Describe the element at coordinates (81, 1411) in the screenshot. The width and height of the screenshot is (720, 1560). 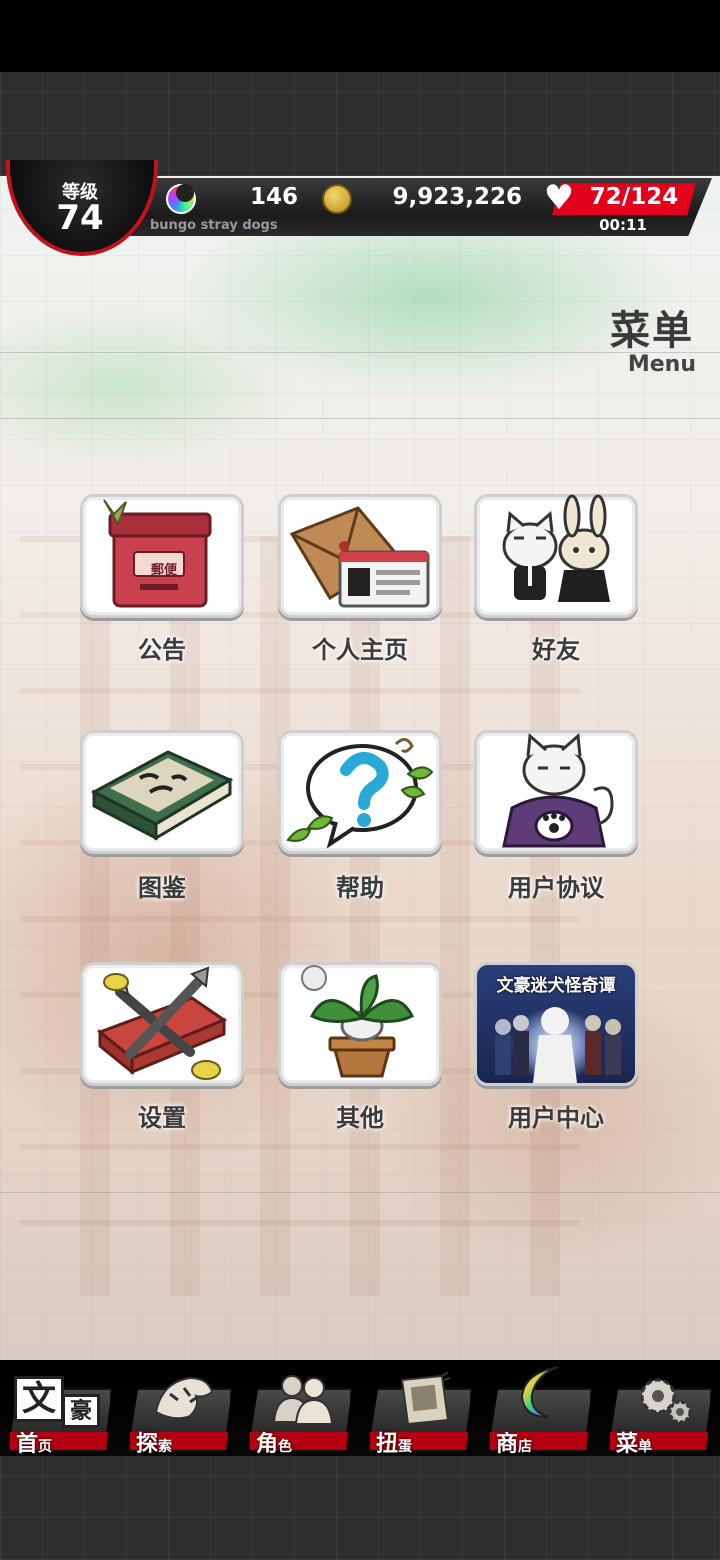
I see `home-logo-glyph-b: 豪` at that location.